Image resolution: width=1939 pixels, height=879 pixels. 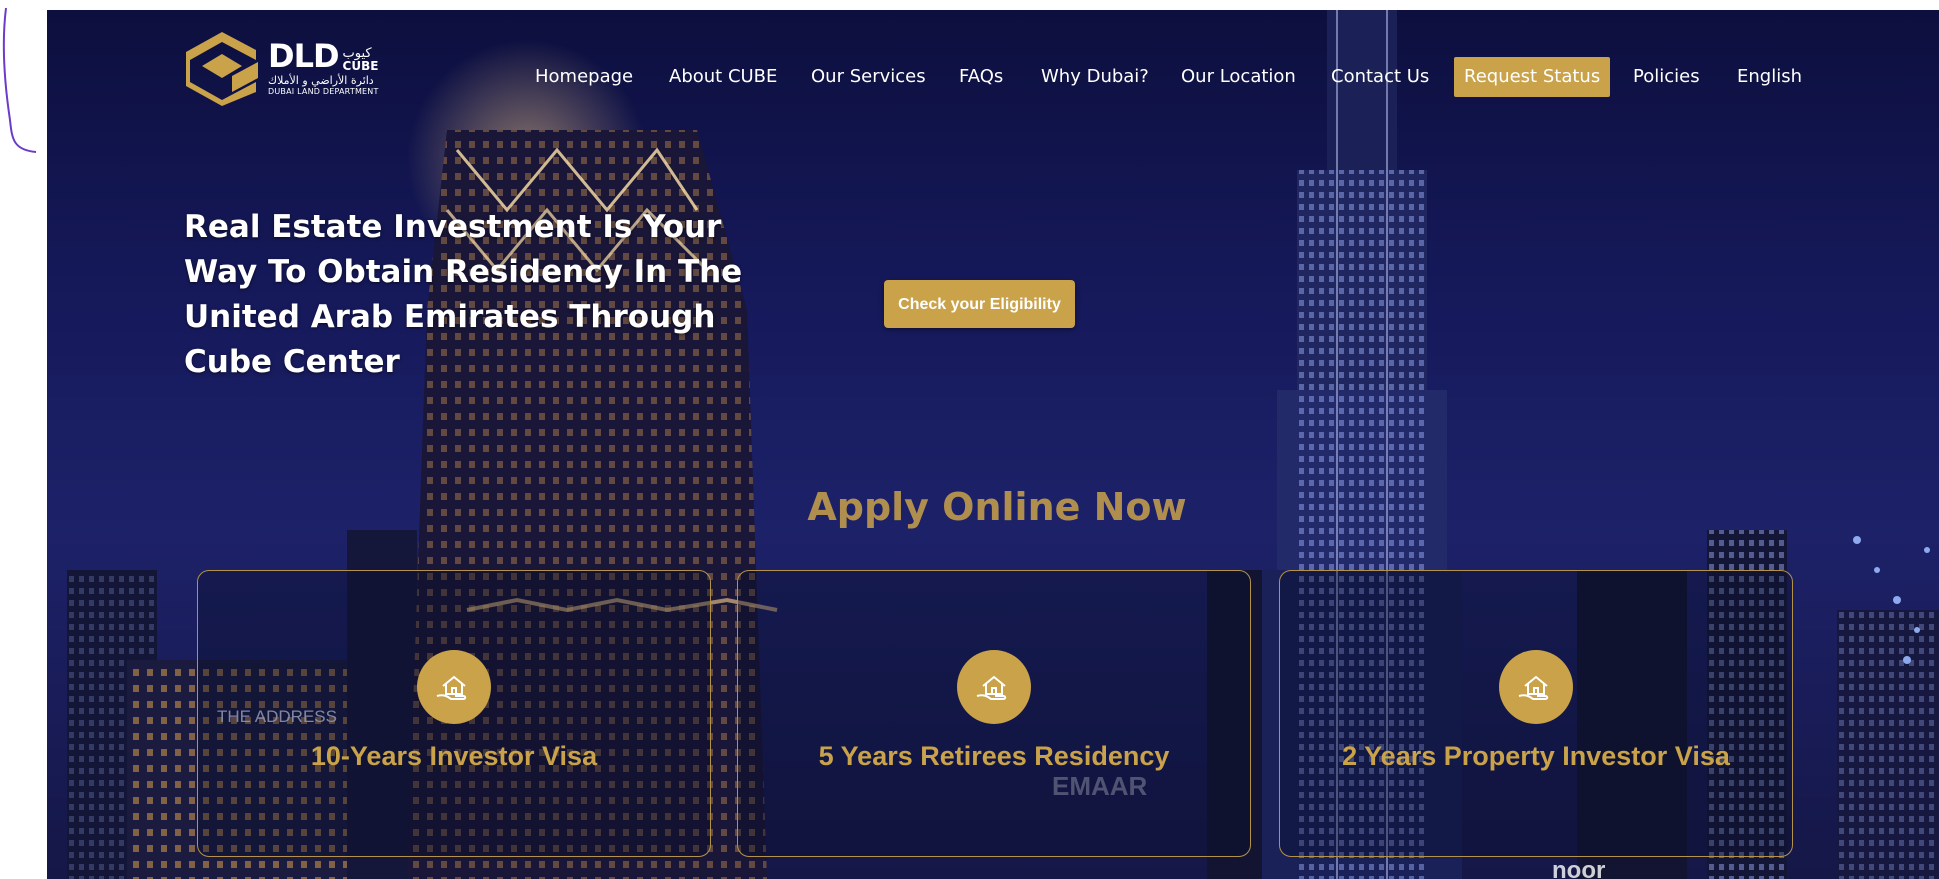 I want to click on nav-why-dubai: Why Dubai?, so click(x=1095, y=77).